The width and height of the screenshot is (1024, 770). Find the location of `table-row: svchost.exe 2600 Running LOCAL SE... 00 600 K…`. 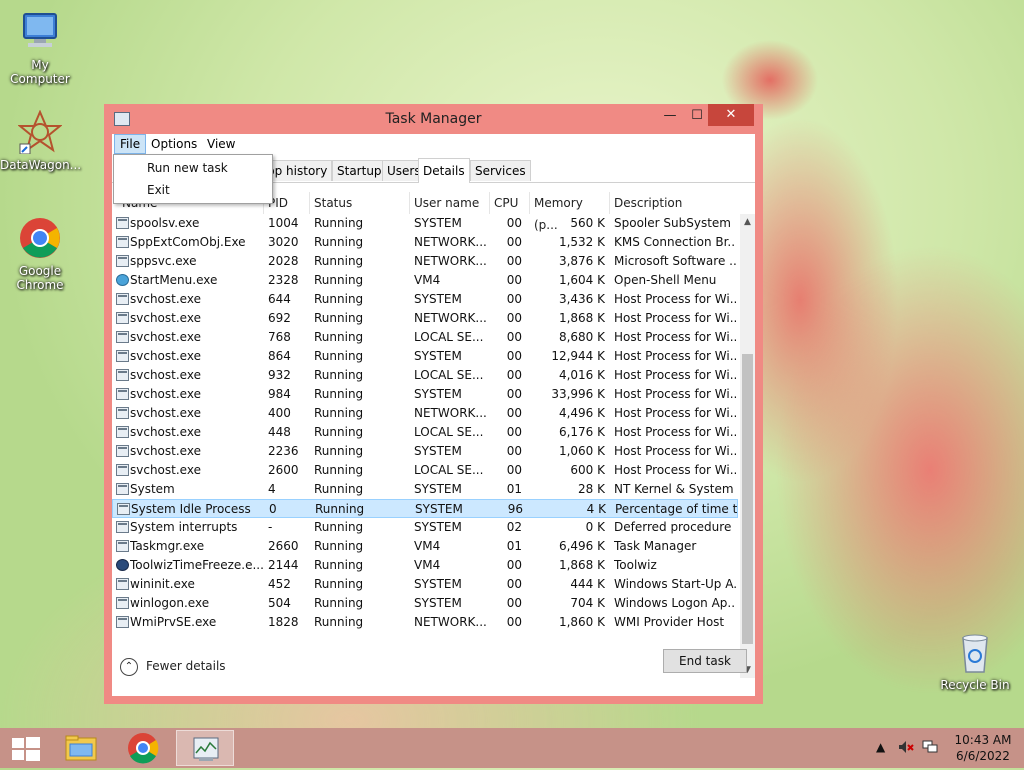

table-row: svchost.exe 2600 Running LOCAL SE... 00 600 K… is located at coordinates (425, 470).